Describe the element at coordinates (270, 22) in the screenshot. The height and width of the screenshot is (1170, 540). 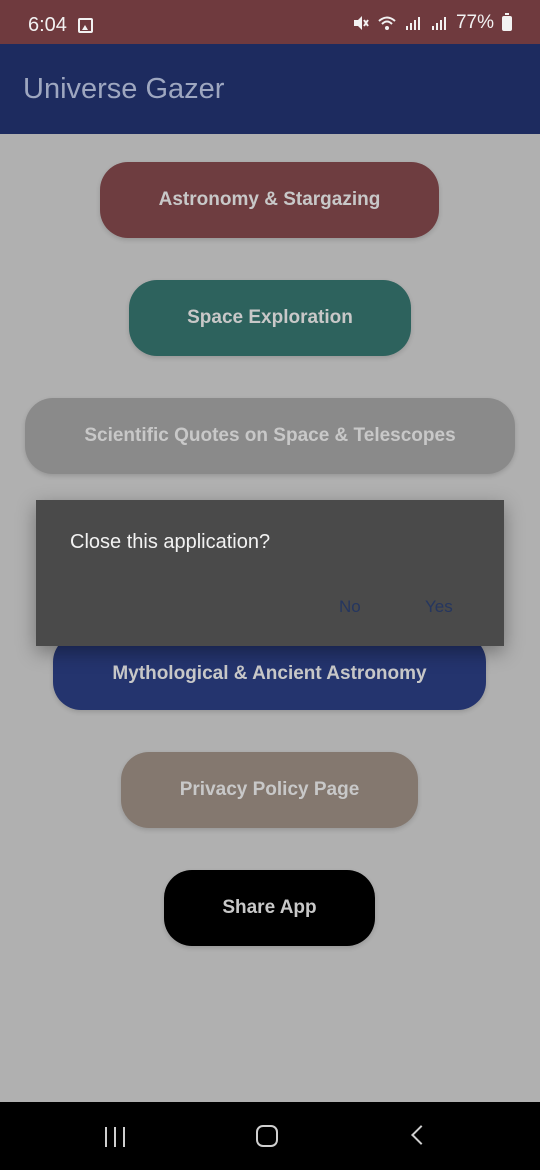
I see `status-bar: 6:04 77%` at that location.